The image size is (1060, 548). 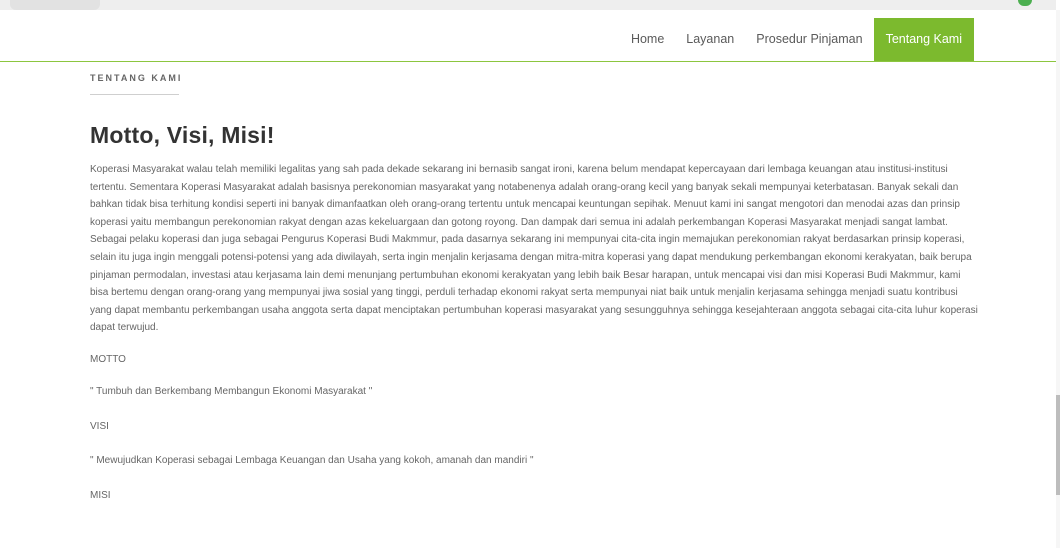 I want to click on top-strip-tab, so click(x=55, y=5).